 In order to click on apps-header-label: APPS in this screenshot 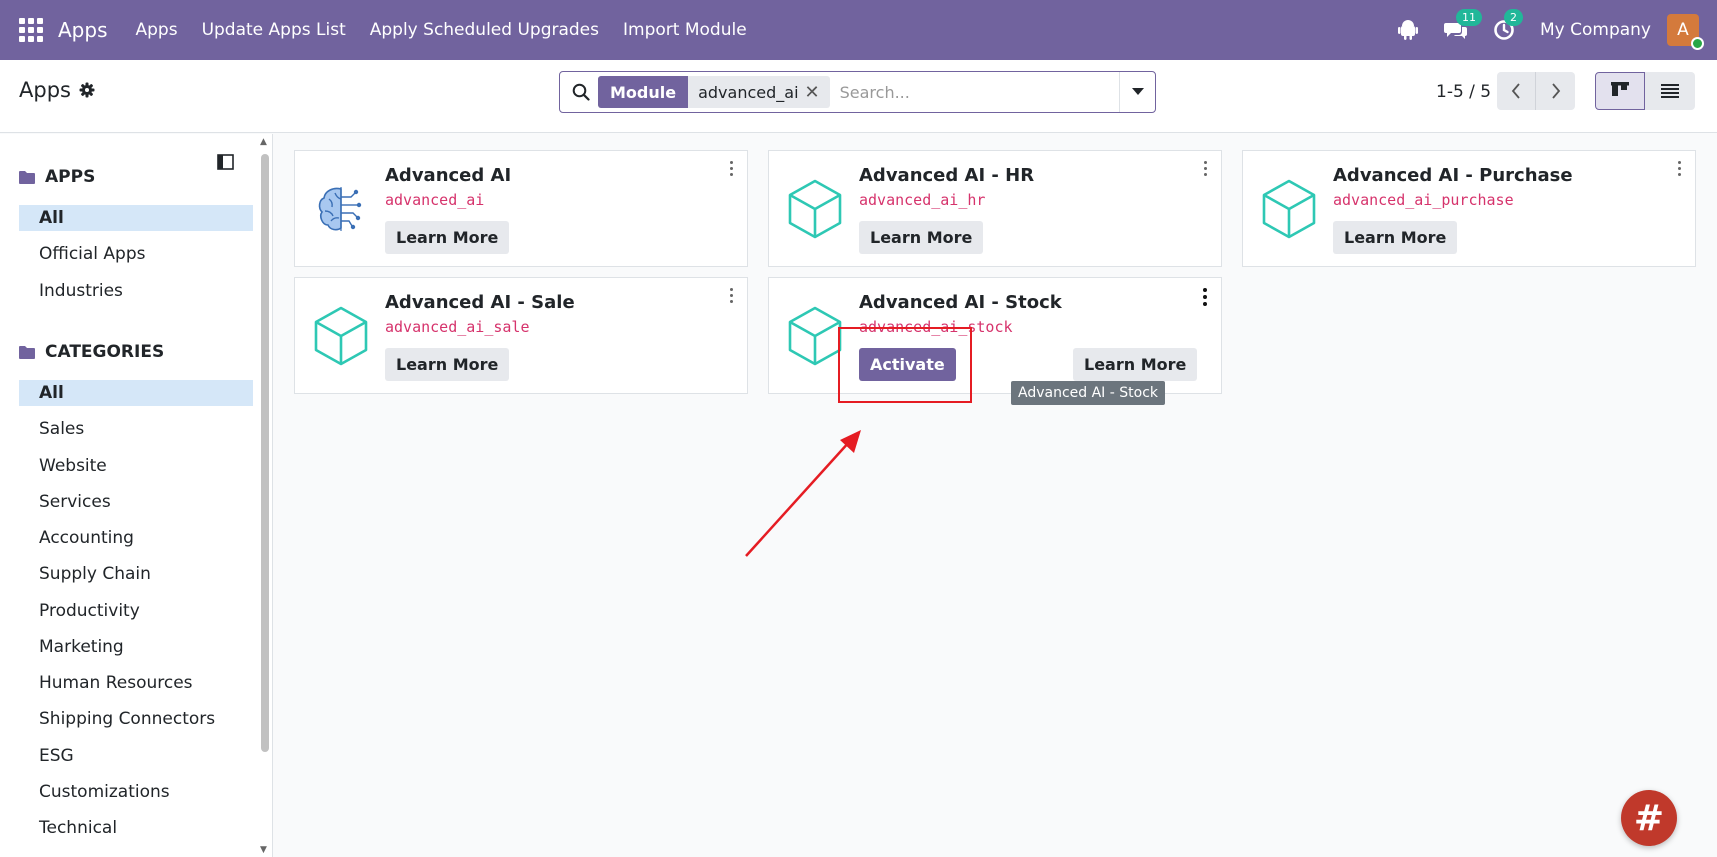, I will do `click(70, 177)`.